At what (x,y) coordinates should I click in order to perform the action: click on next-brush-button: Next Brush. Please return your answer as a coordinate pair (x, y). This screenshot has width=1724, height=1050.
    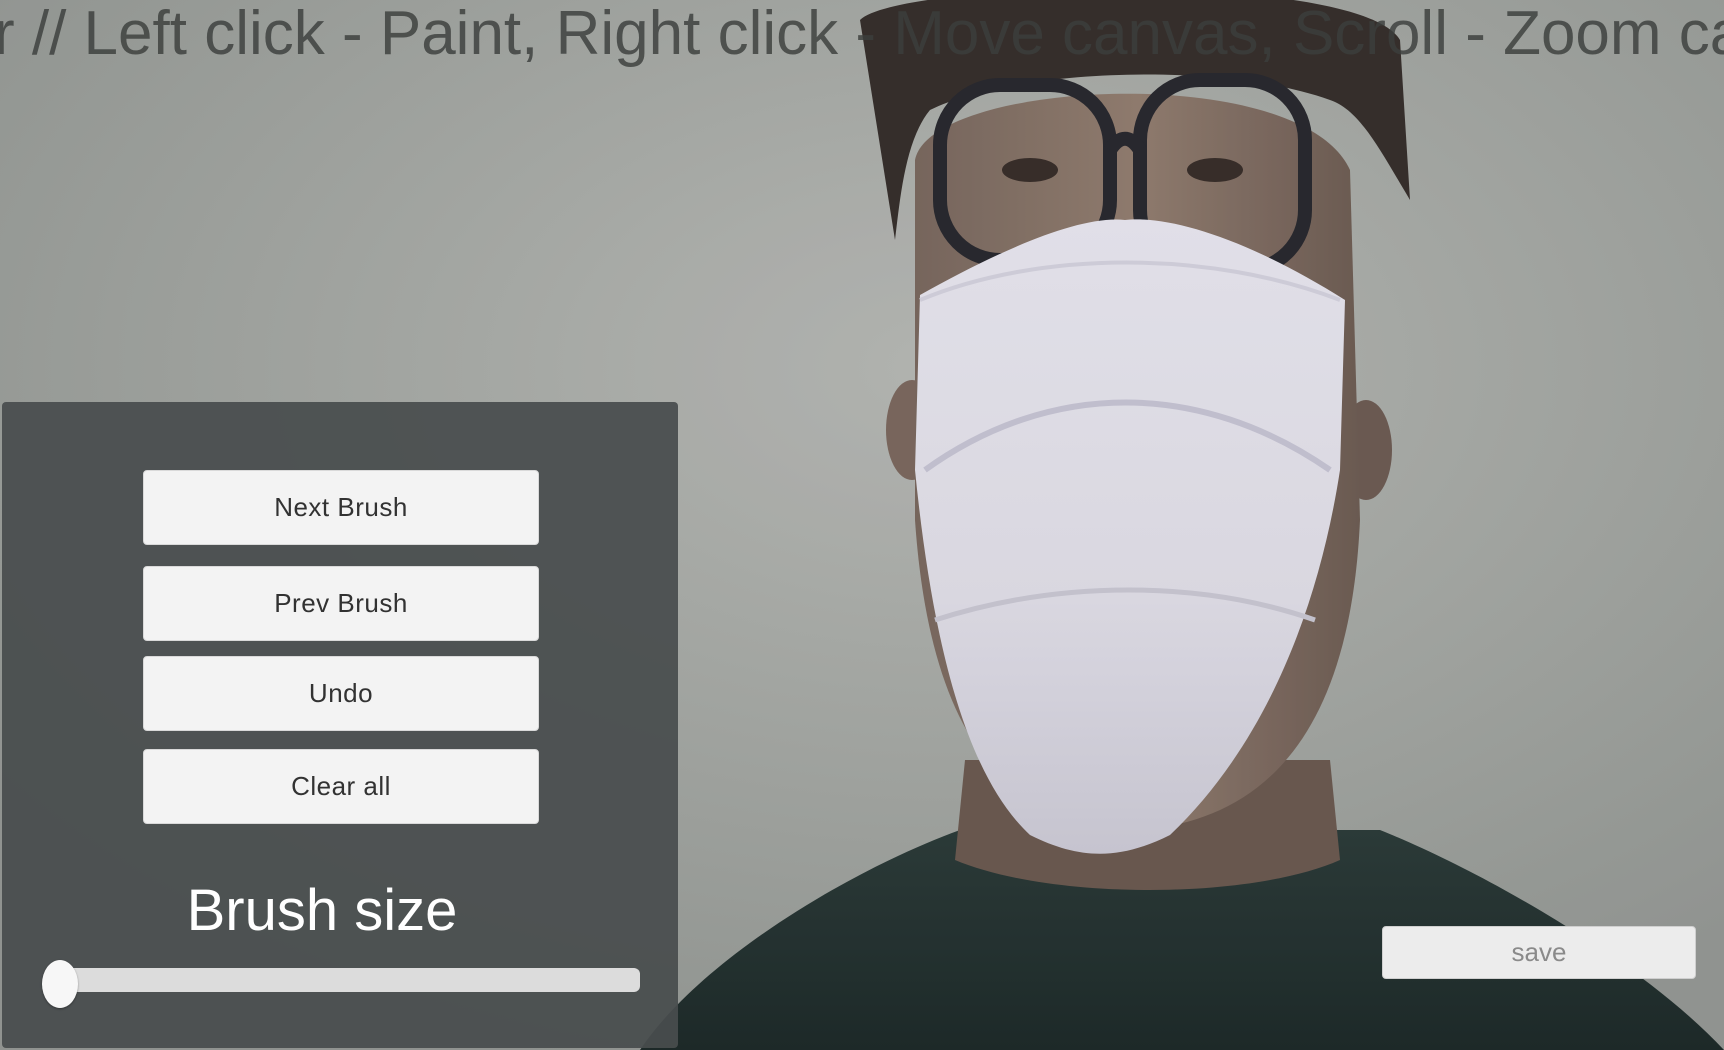
    Looking at the image, I should click on (341, 507).